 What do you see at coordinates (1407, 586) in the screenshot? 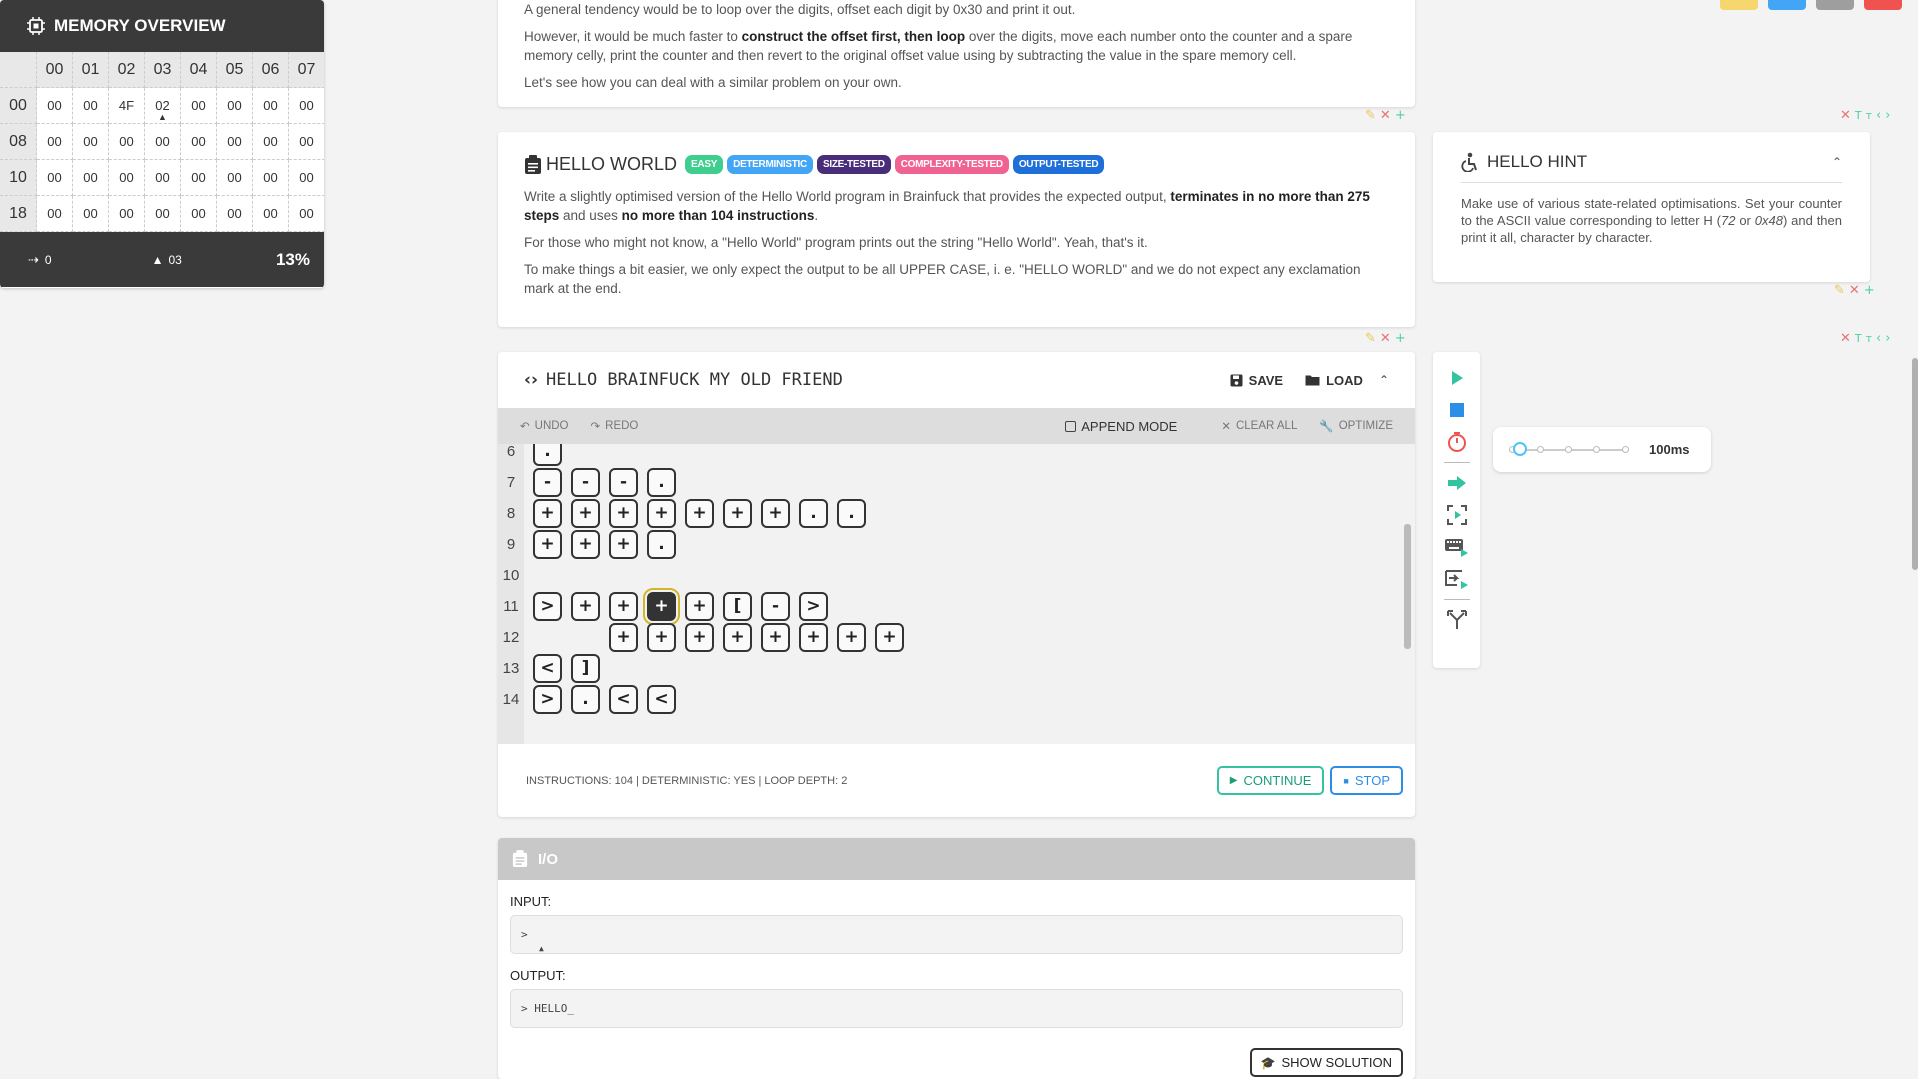
I see `editor-scrollbar` at bounding box center [1407, 586].